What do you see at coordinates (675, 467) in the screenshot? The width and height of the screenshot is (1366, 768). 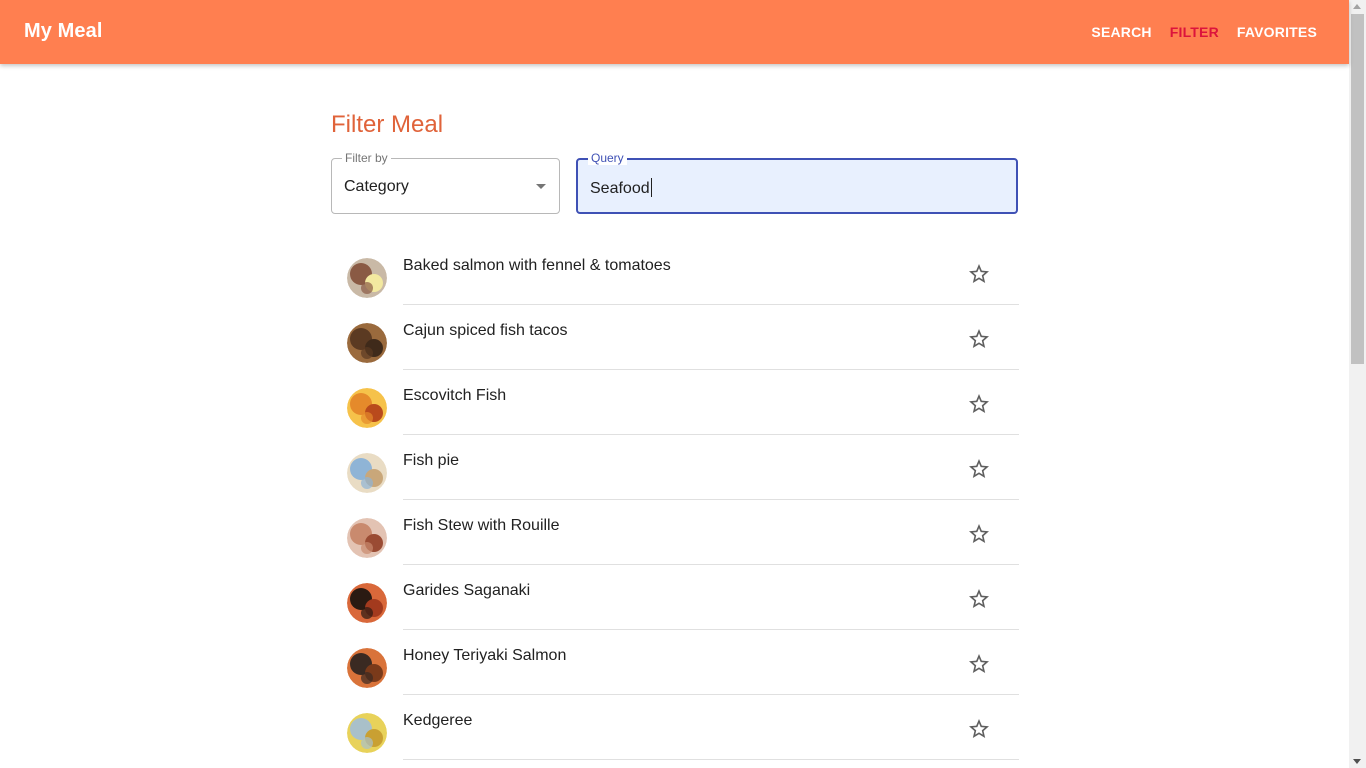 I see `meal-list-item: Fish pie` at bounding box center [675, 467].